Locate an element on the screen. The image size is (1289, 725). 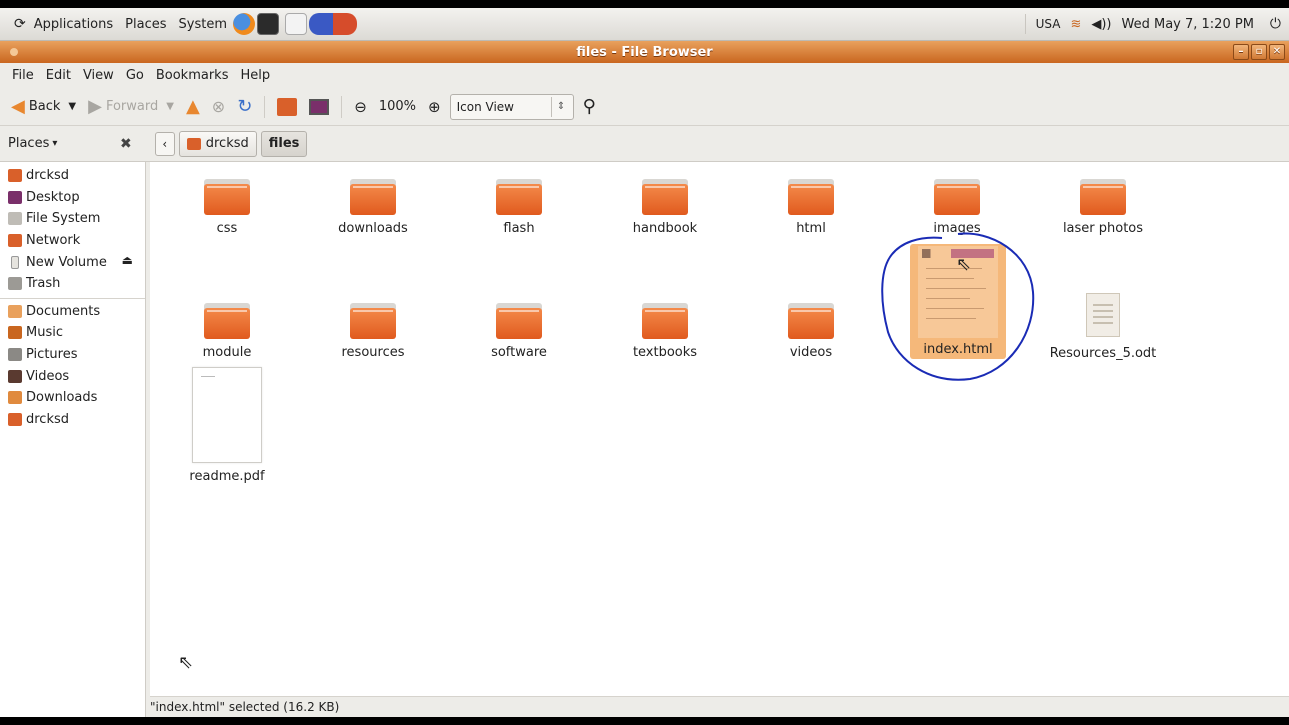
forward-button: ▶ Forward ▼ is located at coordinates (131, 106).